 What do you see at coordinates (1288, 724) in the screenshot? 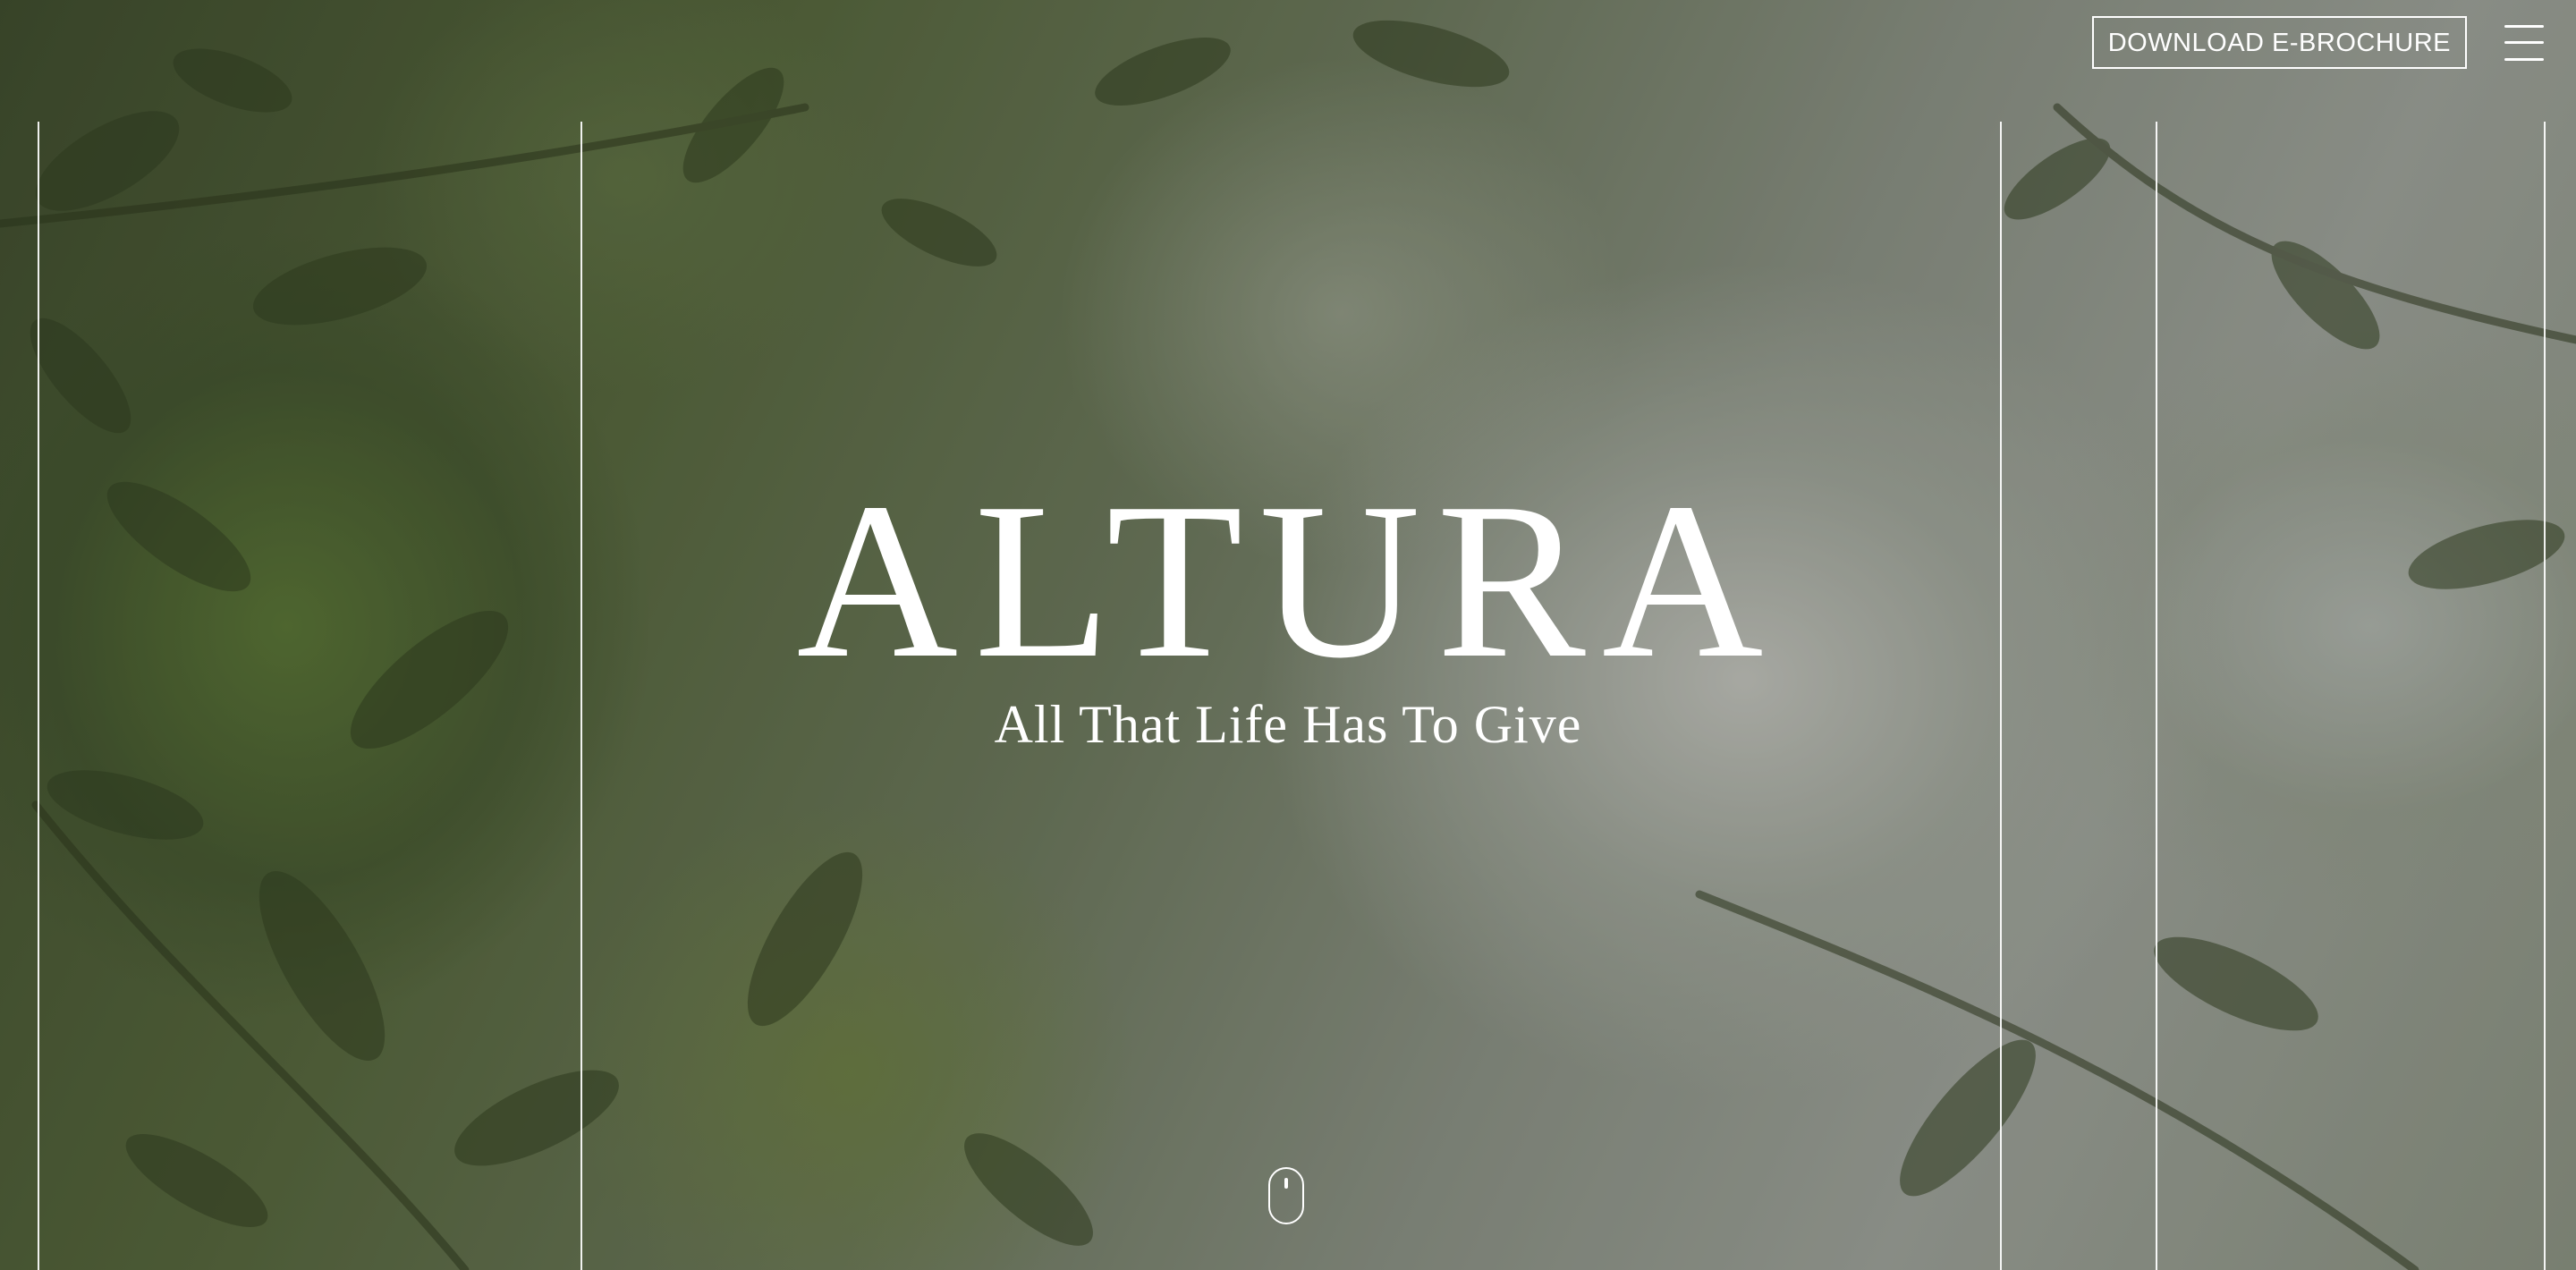
I see `brand-tagline: All That Life Has To Give` at bounding box center [1288, 724].